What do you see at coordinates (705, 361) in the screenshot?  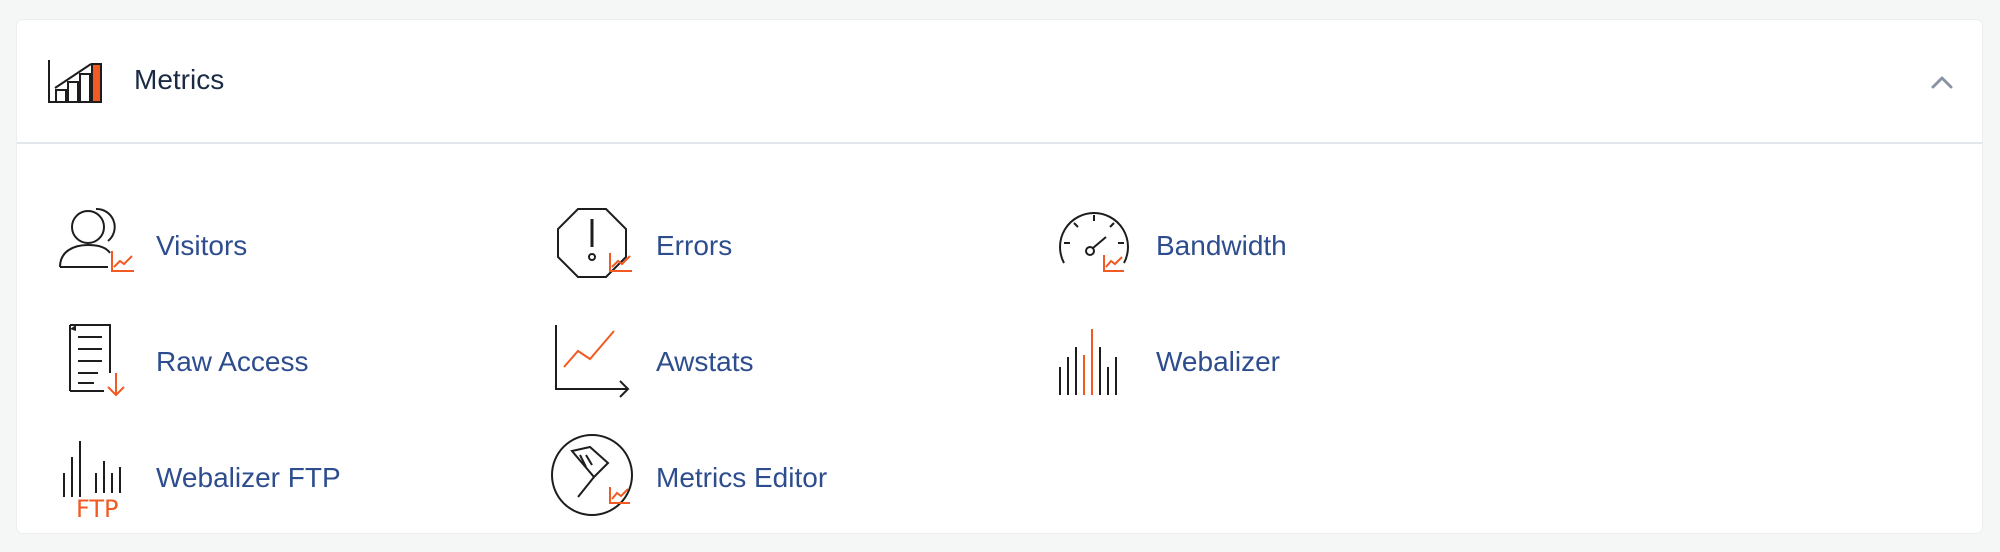 I see `awstats-label: Awstats` at bounding box center [705, 361].